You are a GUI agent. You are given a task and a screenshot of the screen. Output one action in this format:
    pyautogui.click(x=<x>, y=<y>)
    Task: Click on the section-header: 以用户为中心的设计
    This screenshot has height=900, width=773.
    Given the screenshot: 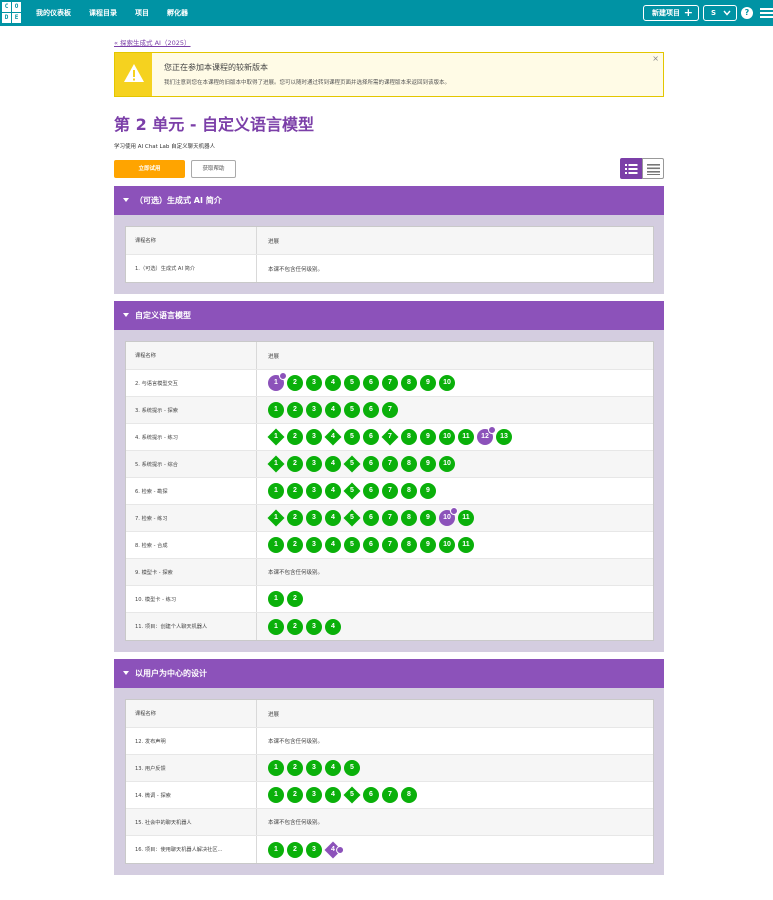 What is the action you would take?
    pyautogui.click(x=389, y=673)
    